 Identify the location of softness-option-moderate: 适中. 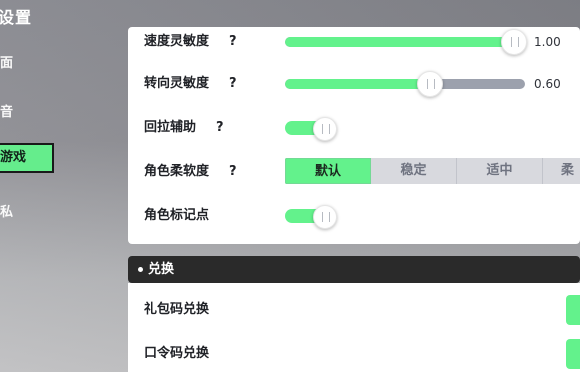
(500, 171).